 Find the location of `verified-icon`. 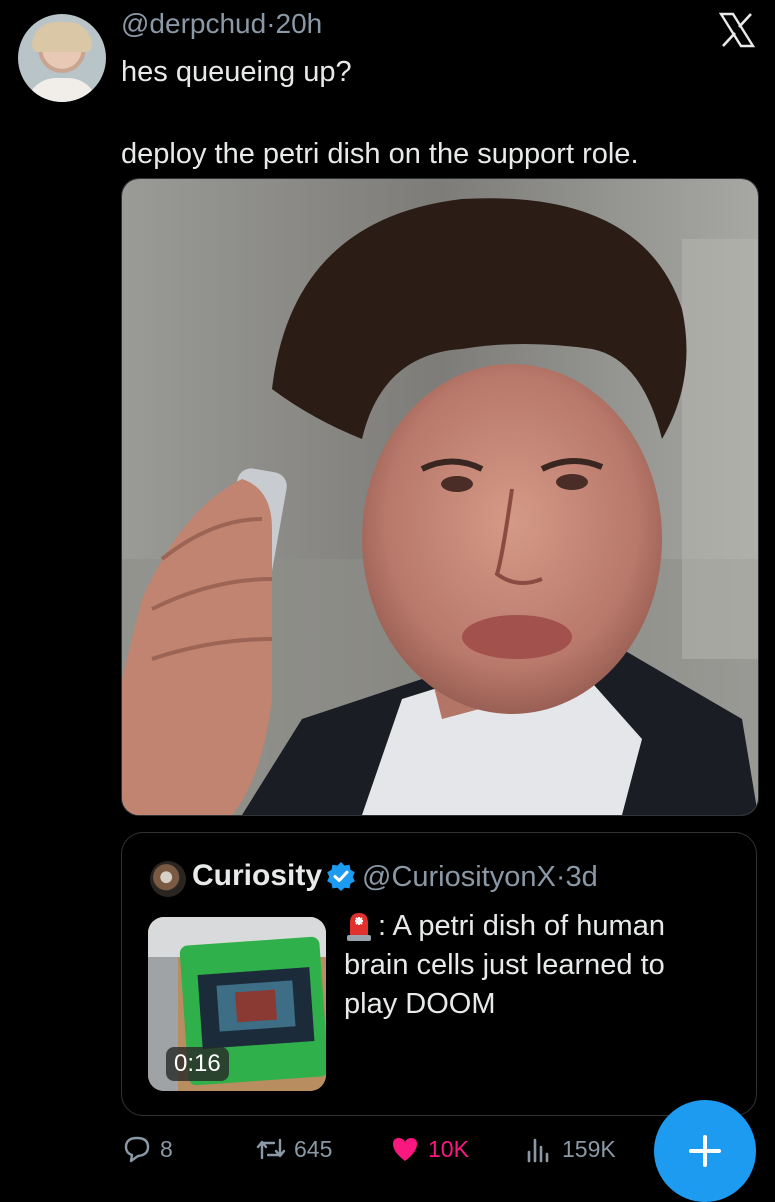

verified-icon is located at coordinates (341, 876).